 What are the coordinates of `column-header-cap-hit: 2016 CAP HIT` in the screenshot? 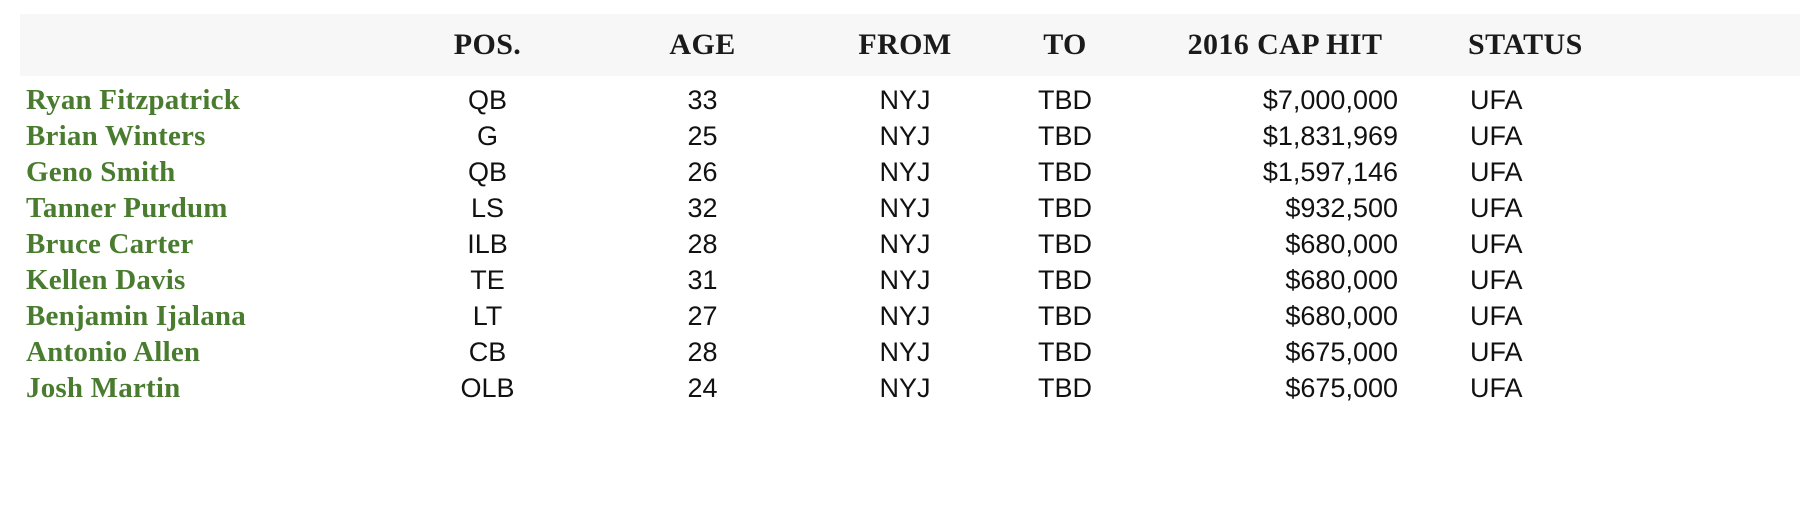 It's located at (1285, 45).